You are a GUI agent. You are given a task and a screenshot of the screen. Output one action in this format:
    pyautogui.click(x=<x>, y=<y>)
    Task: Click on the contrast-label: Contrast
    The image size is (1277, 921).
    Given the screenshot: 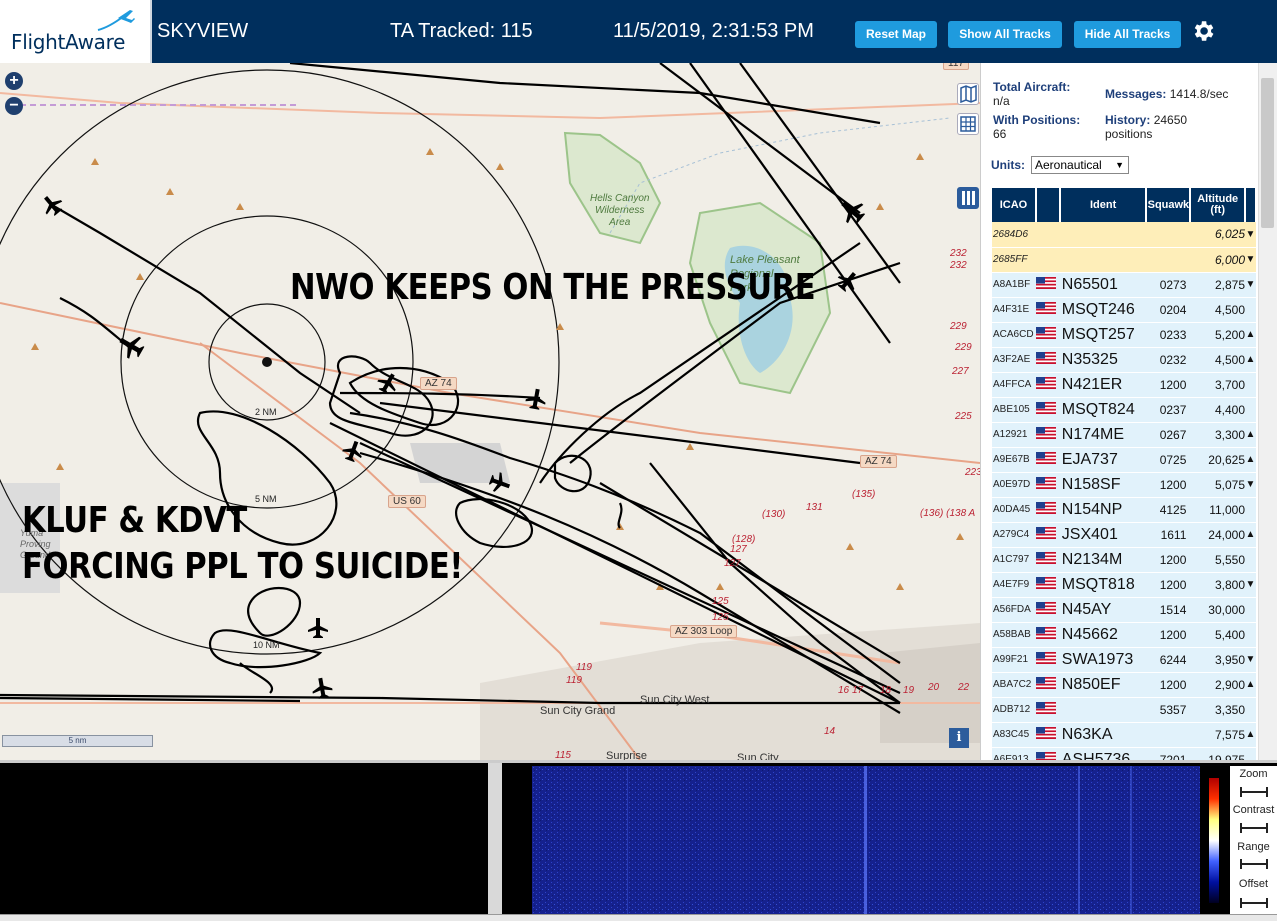 What is the action you would take?
    pyautogui.click(x=1253, y=810)
    